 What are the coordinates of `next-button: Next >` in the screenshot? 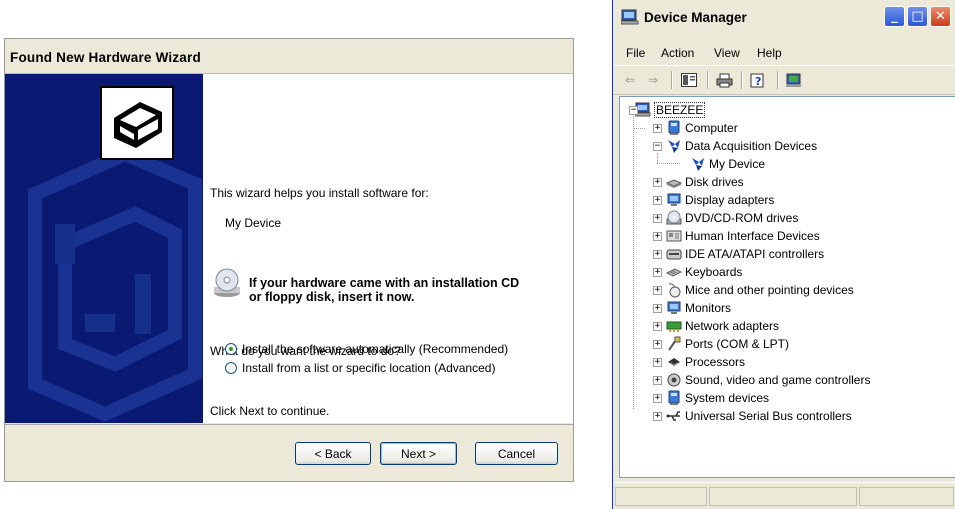 It's located at (418, 453).